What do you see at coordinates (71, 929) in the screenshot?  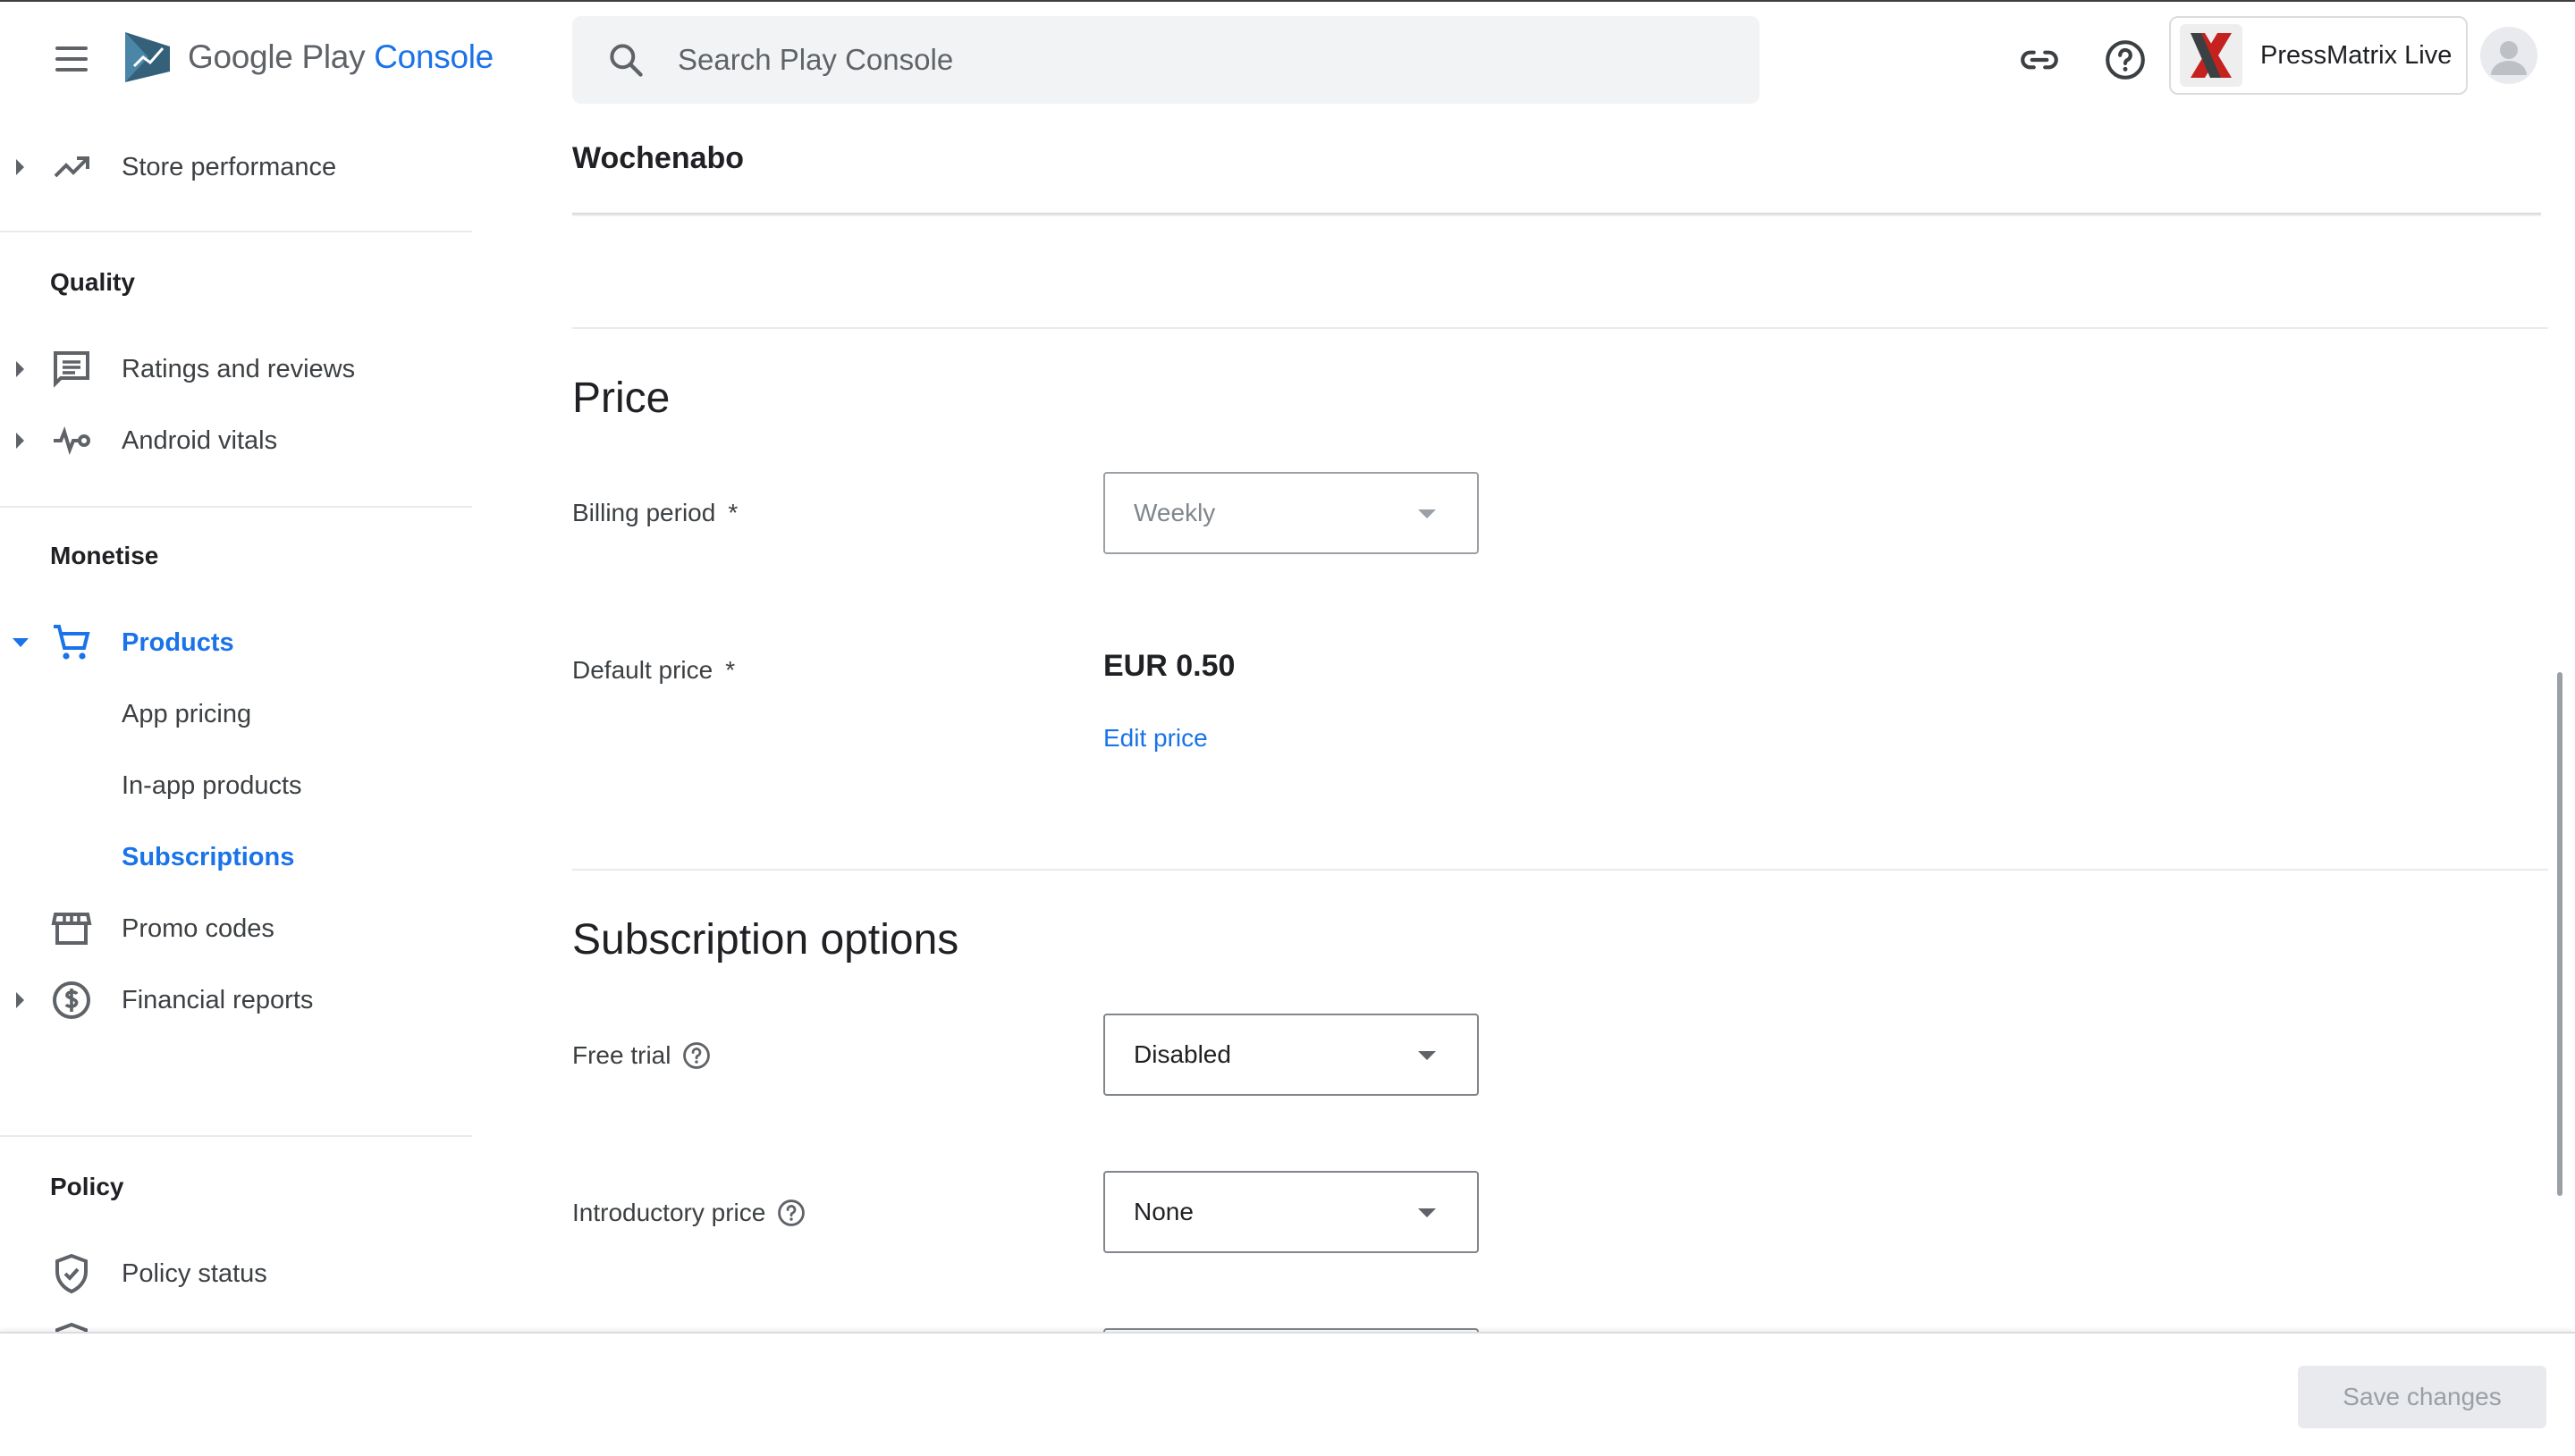 I see `storefront-icon` at bounding box center [71, 929].